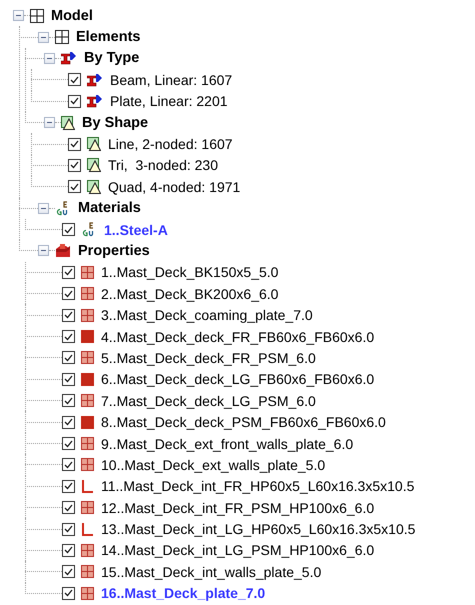 This screenshot has width=475, height=605. What do you see at coordinates (227, 444) in the screenshot?
I see `tree-item-label: 9..Mast_Deck_ext_front_walls_plate_6.0` at bounding box center [227, 444].